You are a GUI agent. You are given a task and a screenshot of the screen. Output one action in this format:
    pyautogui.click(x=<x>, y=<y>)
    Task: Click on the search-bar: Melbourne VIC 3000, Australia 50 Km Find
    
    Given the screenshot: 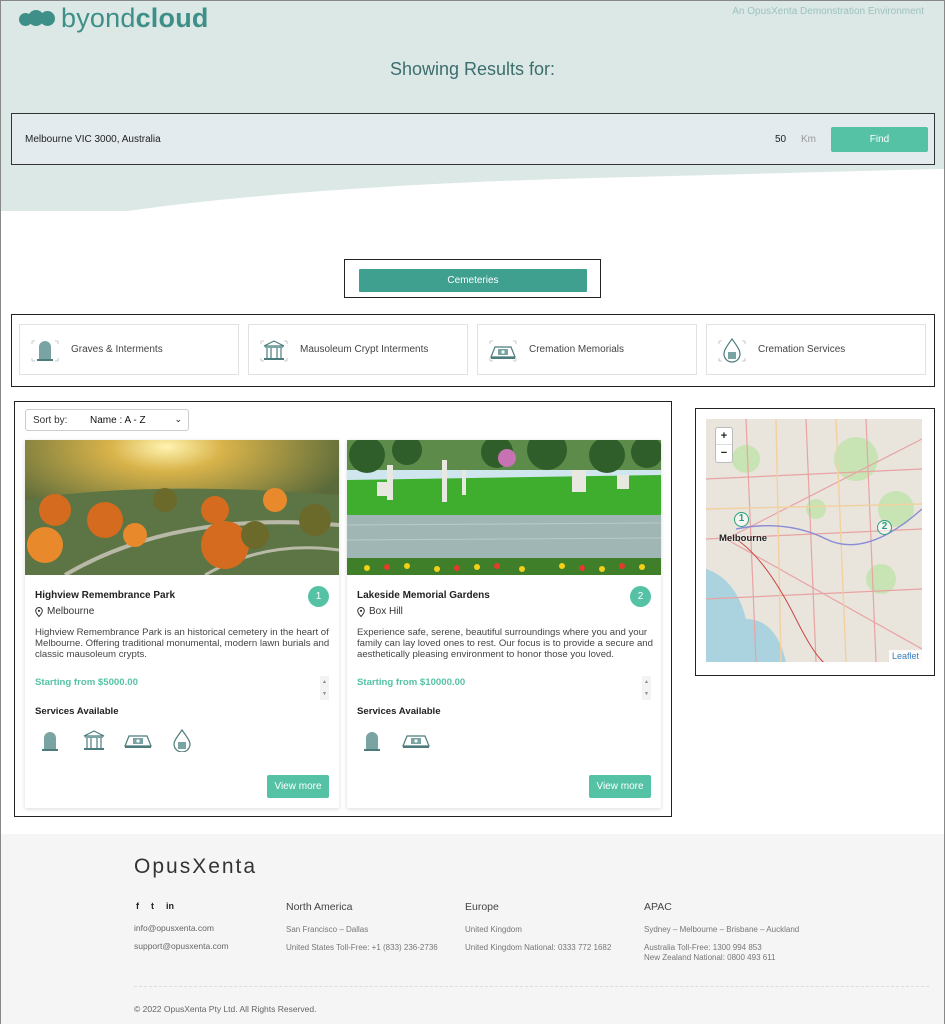 What is the action you would take?
    pyautogui.click(x=473, y=139)
    